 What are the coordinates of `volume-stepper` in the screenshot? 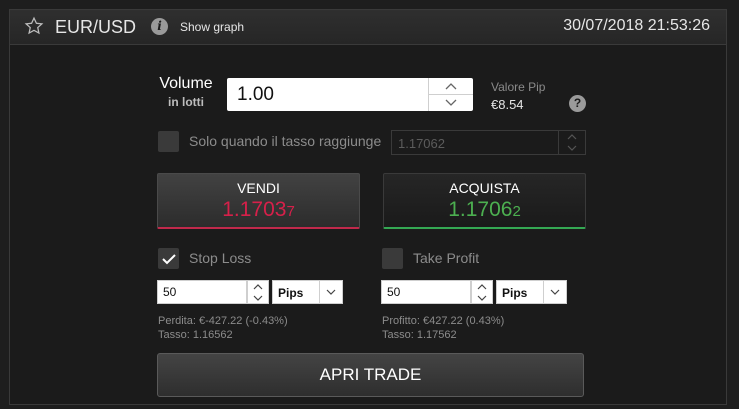 It's located at (450, 94).